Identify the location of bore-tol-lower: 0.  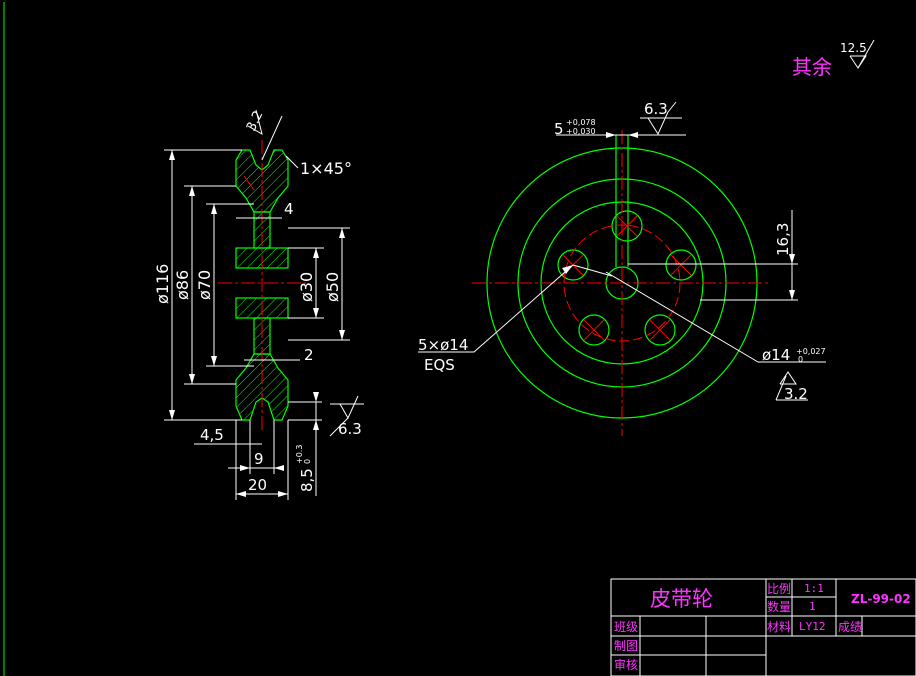
(800, 359).